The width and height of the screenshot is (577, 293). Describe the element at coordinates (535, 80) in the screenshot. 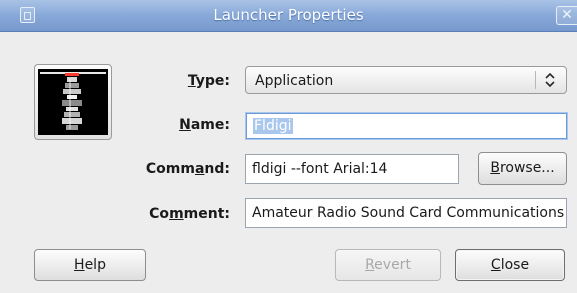

I see `combo-separator` at that location.